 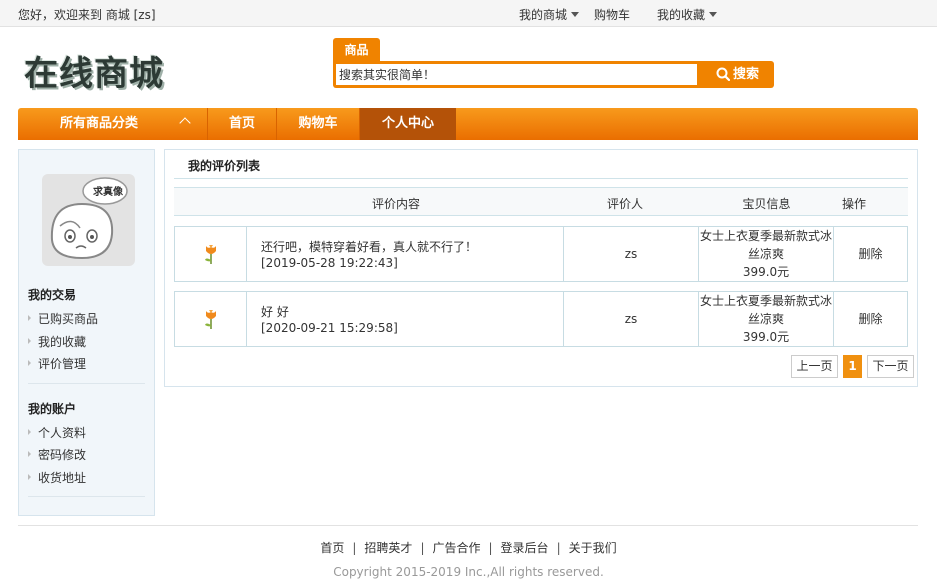 What do you see at coordinates (62, 364) in the screenshot?
I see `sidebar-item-label: 评价管理` at bounding box center [62, 364].